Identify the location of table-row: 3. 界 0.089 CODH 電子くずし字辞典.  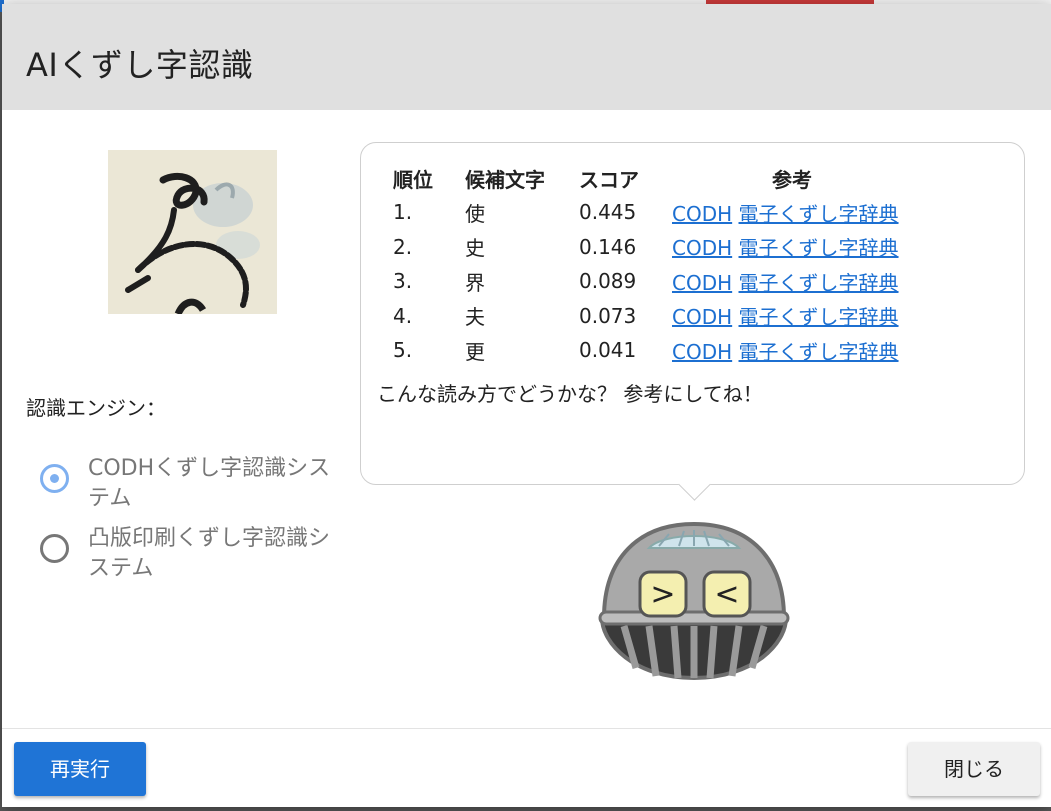
(652, 281).